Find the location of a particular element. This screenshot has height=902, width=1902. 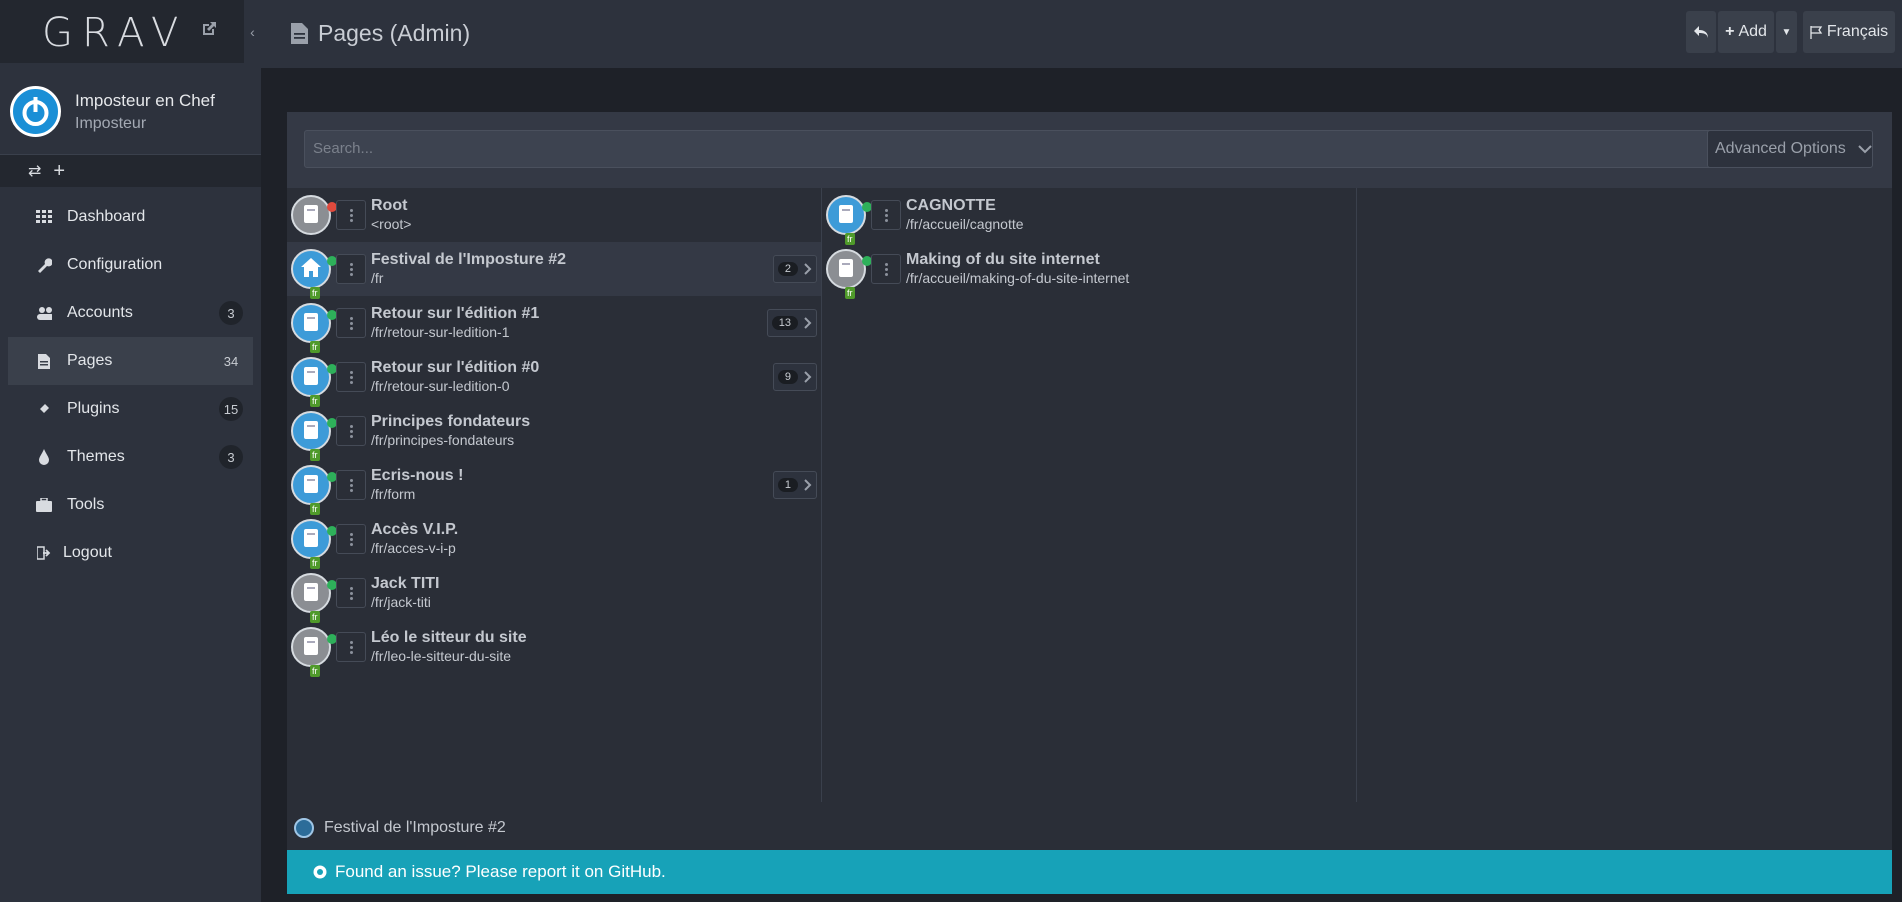

page-title-link: Principes fondateurs is located at coordinates (450, 422).